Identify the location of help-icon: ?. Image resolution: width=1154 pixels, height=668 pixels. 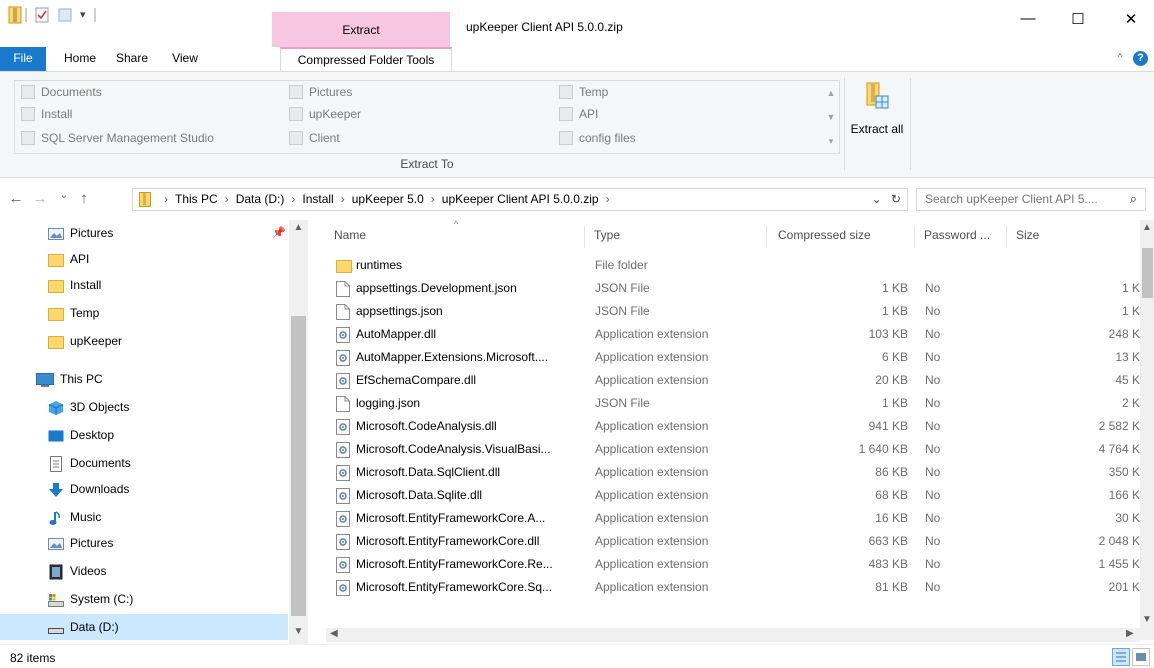
(1140, 58).